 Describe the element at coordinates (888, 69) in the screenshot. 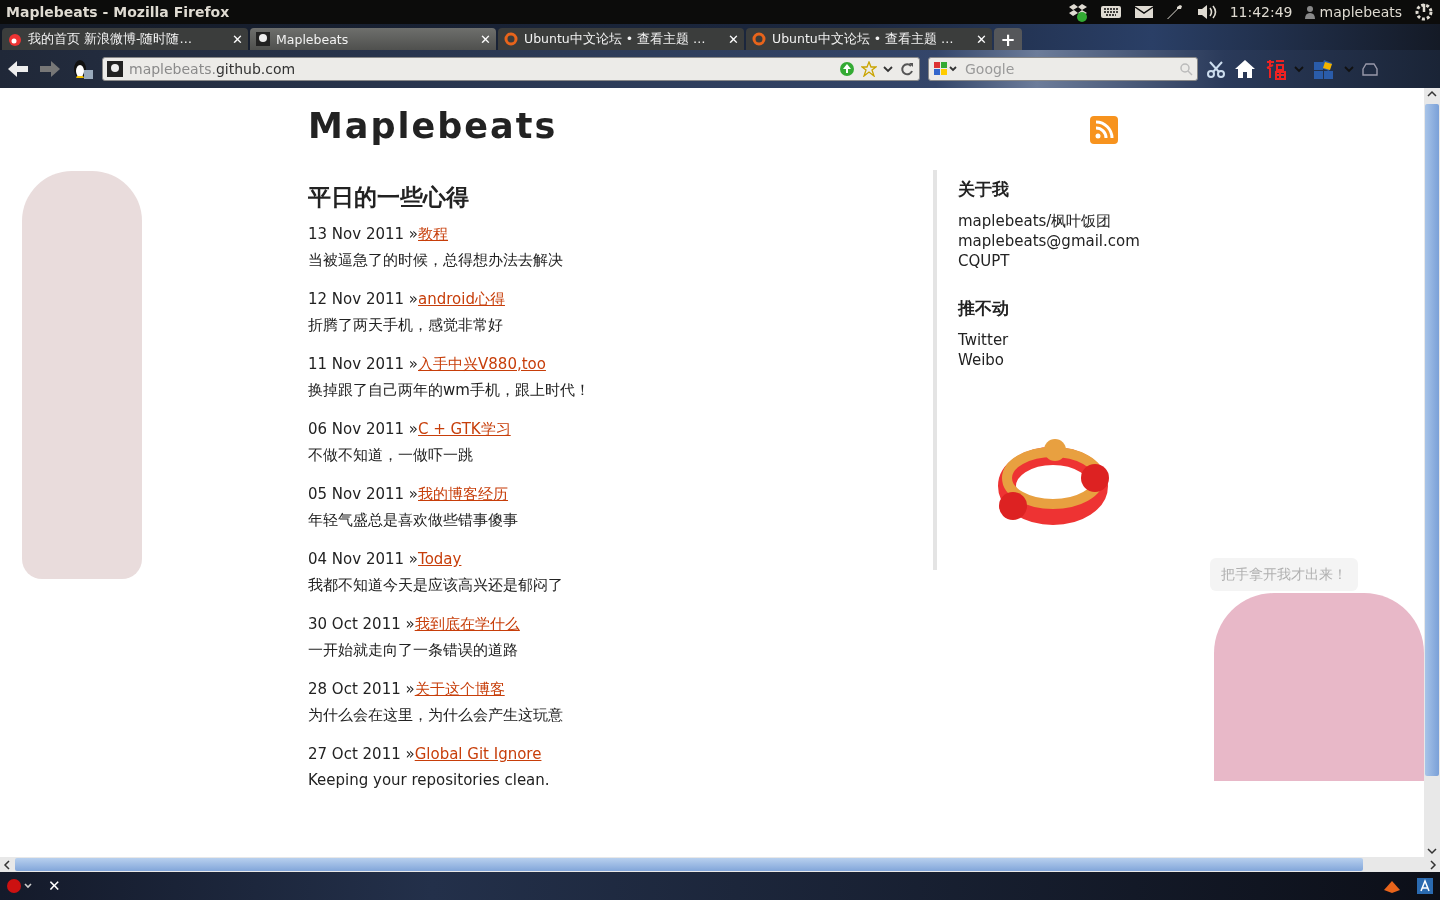

I see `dropdown-caret-icon` at that location.